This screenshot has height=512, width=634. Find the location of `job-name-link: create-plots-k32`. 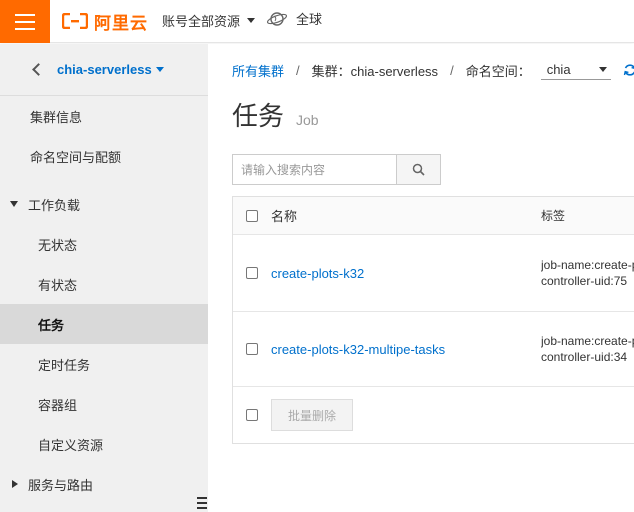

job-name-link: create-plots-k32 is located at coordinates (317, 273).